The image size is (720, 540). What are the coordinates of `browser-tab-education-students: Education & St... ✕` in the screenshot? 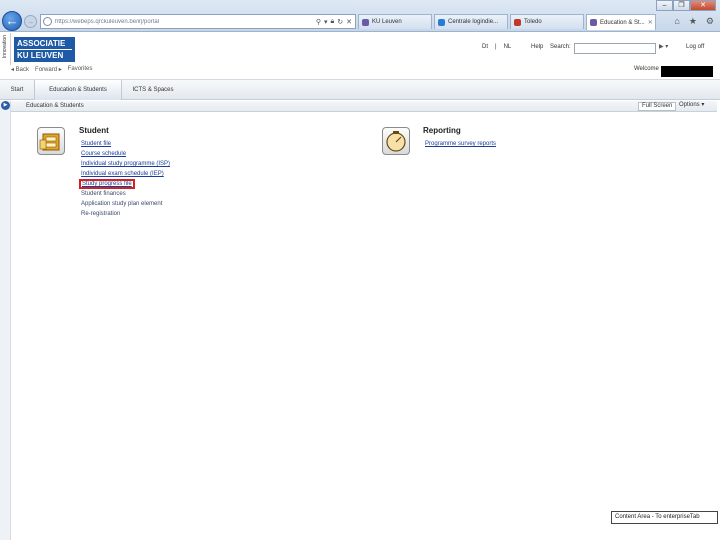 It's located at (621, 22).